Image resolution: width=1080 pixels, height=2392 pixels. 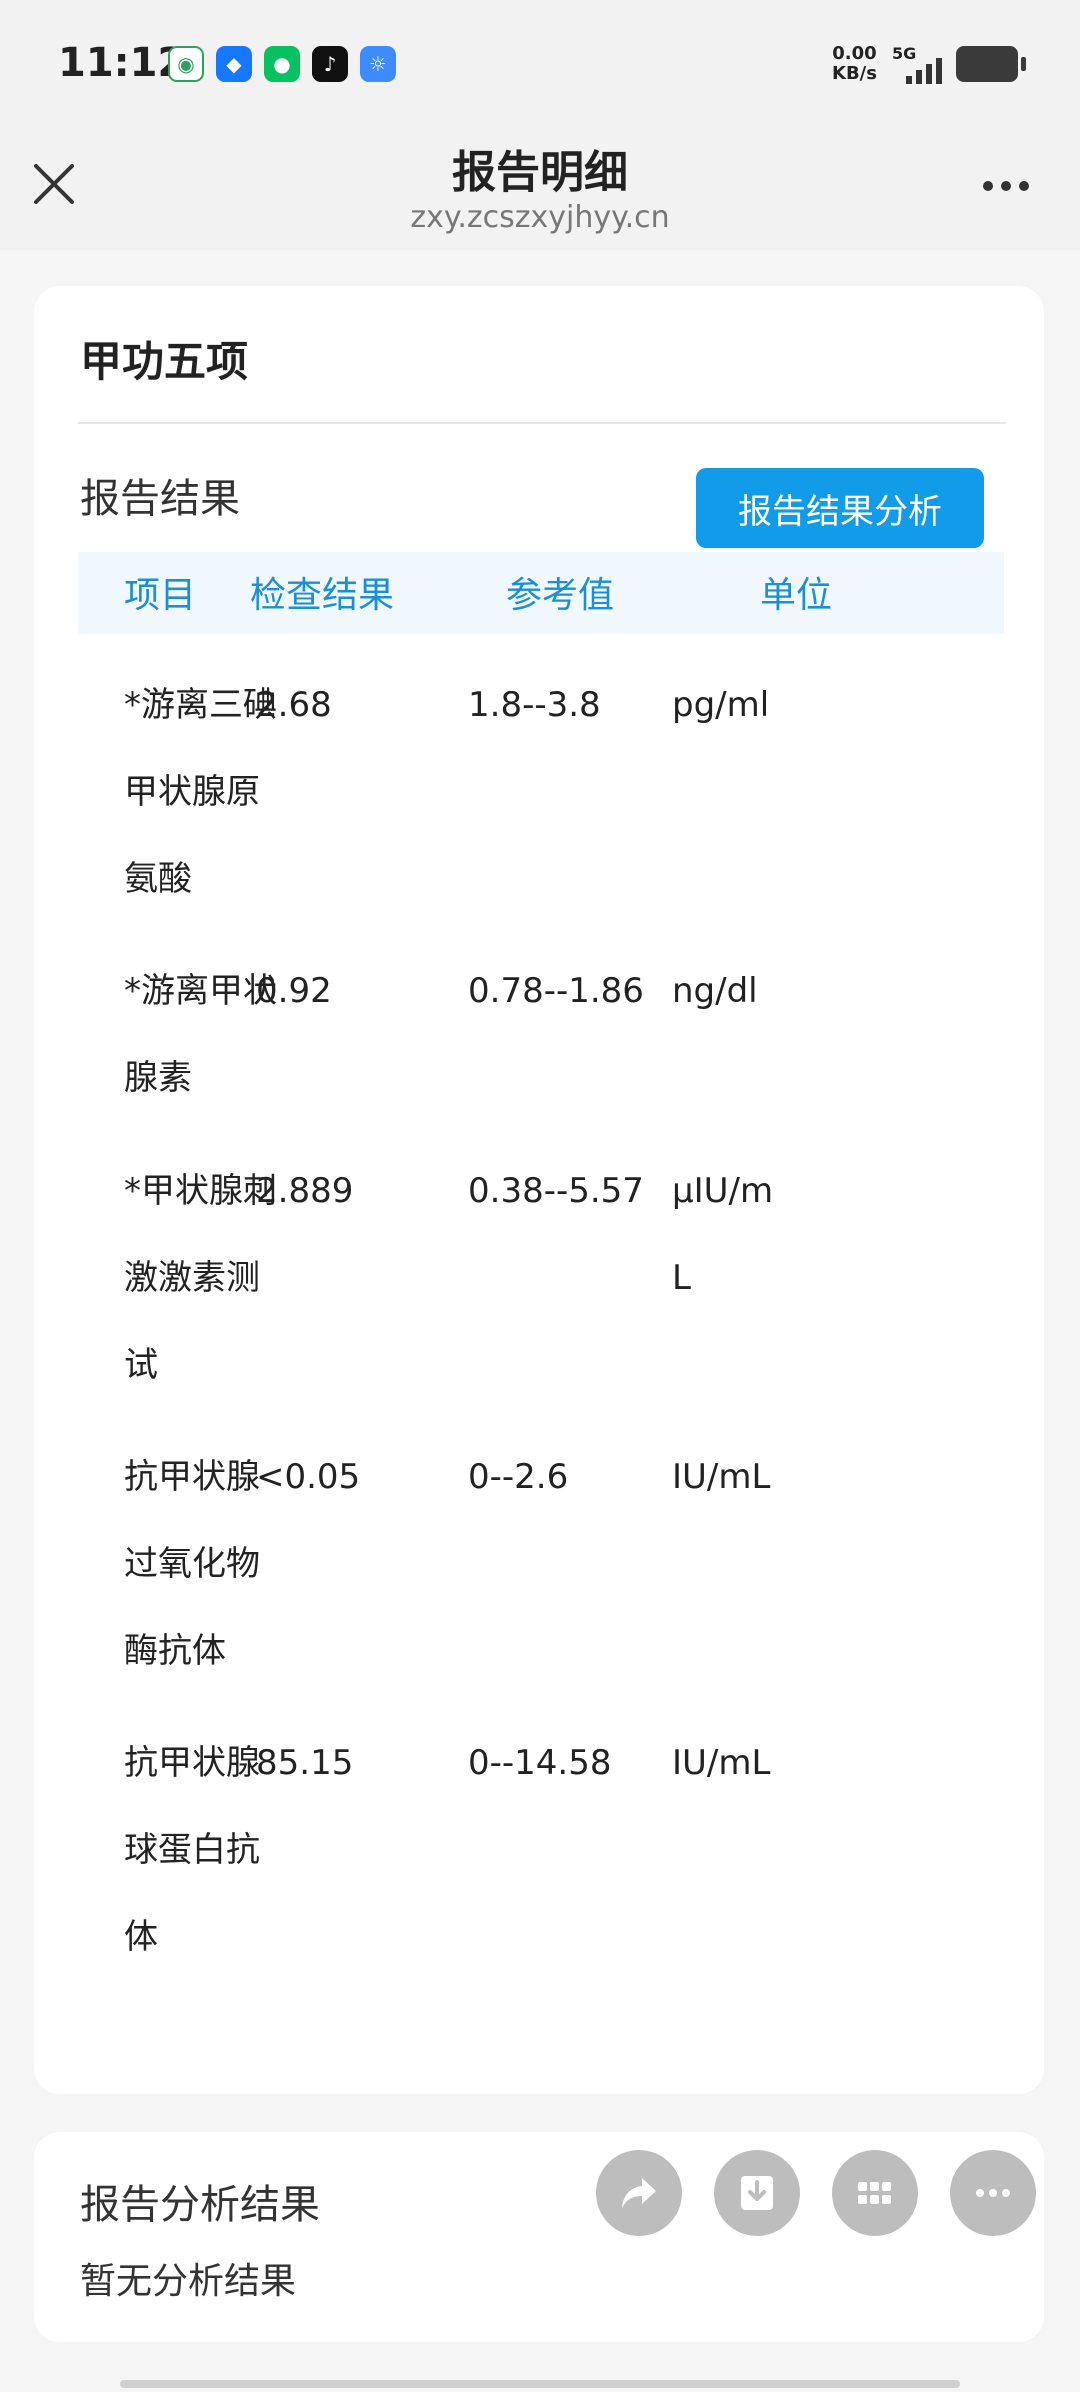 I want to click on more-options-icon, so click(x=1006, y=186).